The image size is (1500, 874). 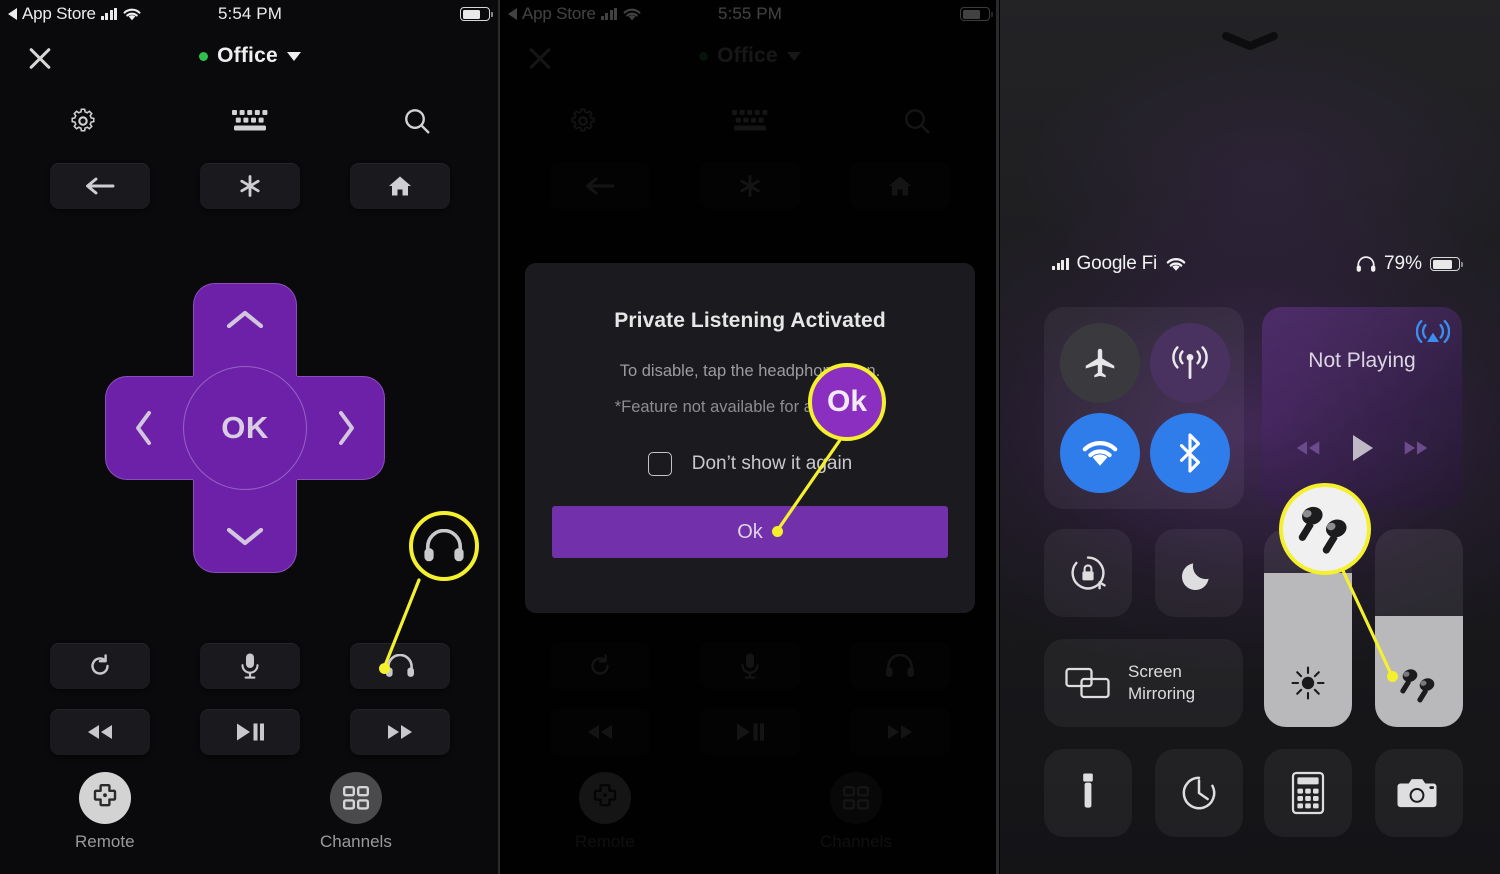 What do you see at coordinates (245, 536) in the screenshot?
I see `dpad-down-button` at bounding box center [245, 536].